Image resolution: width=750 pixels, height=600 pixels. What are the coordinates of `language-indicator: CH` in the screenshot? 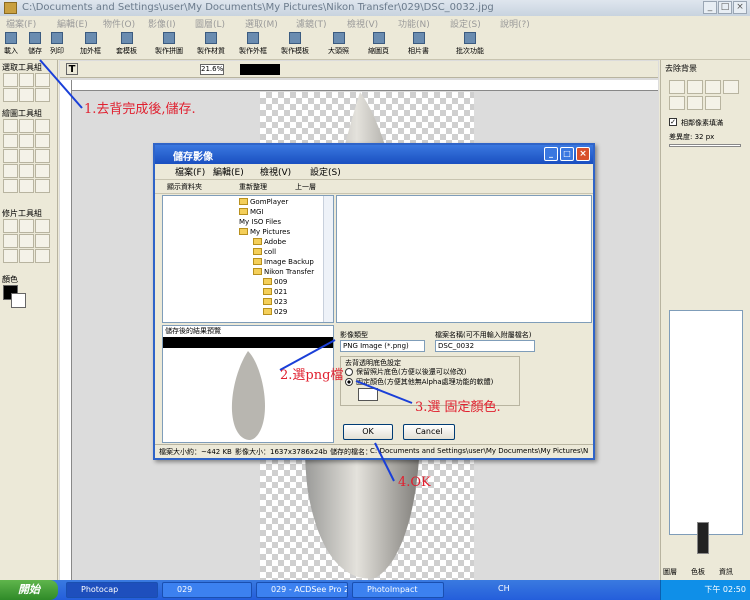 It's located at (504, 588).